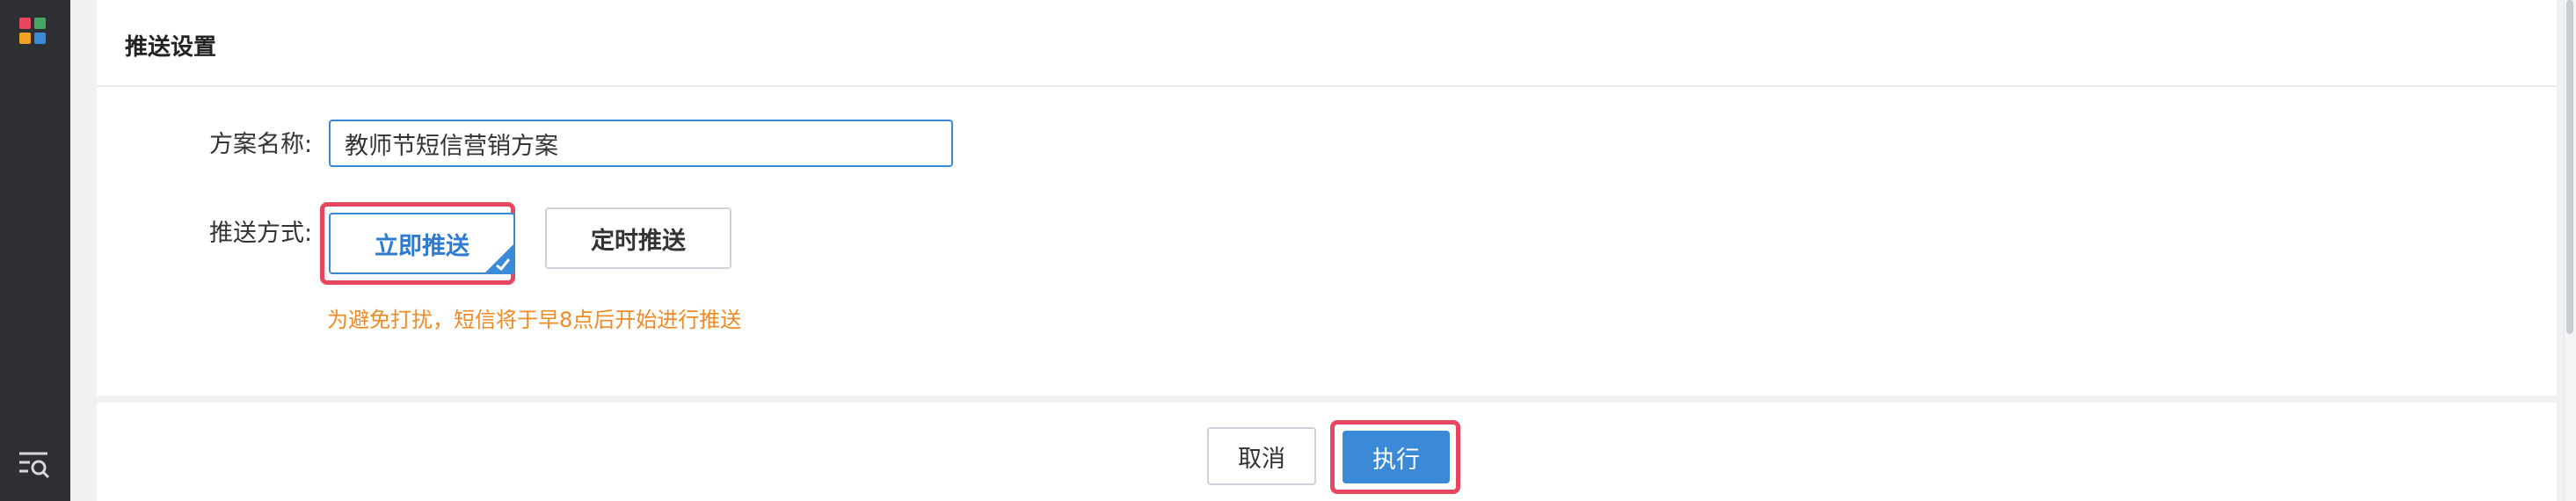 The height and width of the screenshot is (501, 2576). Describe the element at coordinates (641, 143) in the screenshot. I see `plan-name-input` at that location.